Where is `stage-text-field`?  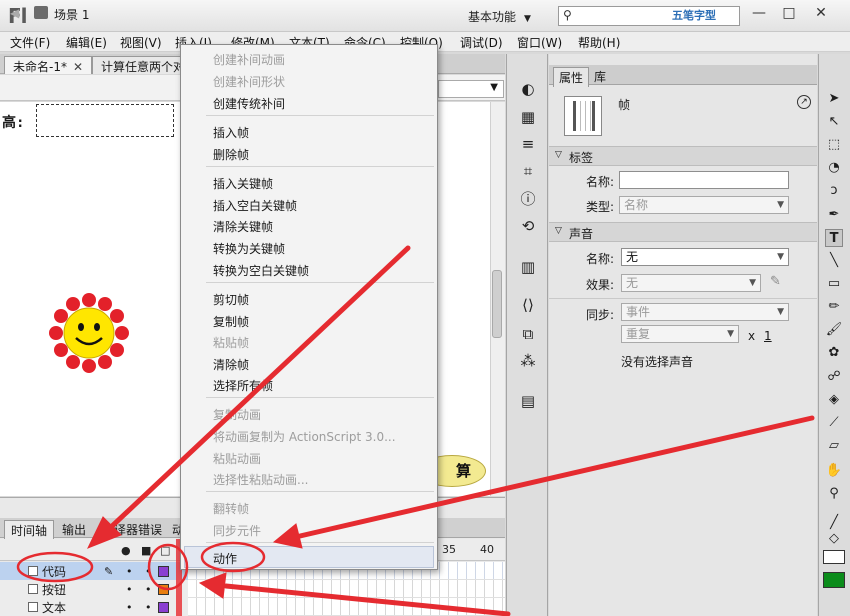 stage-text-field is located at coordinates (105, 120).